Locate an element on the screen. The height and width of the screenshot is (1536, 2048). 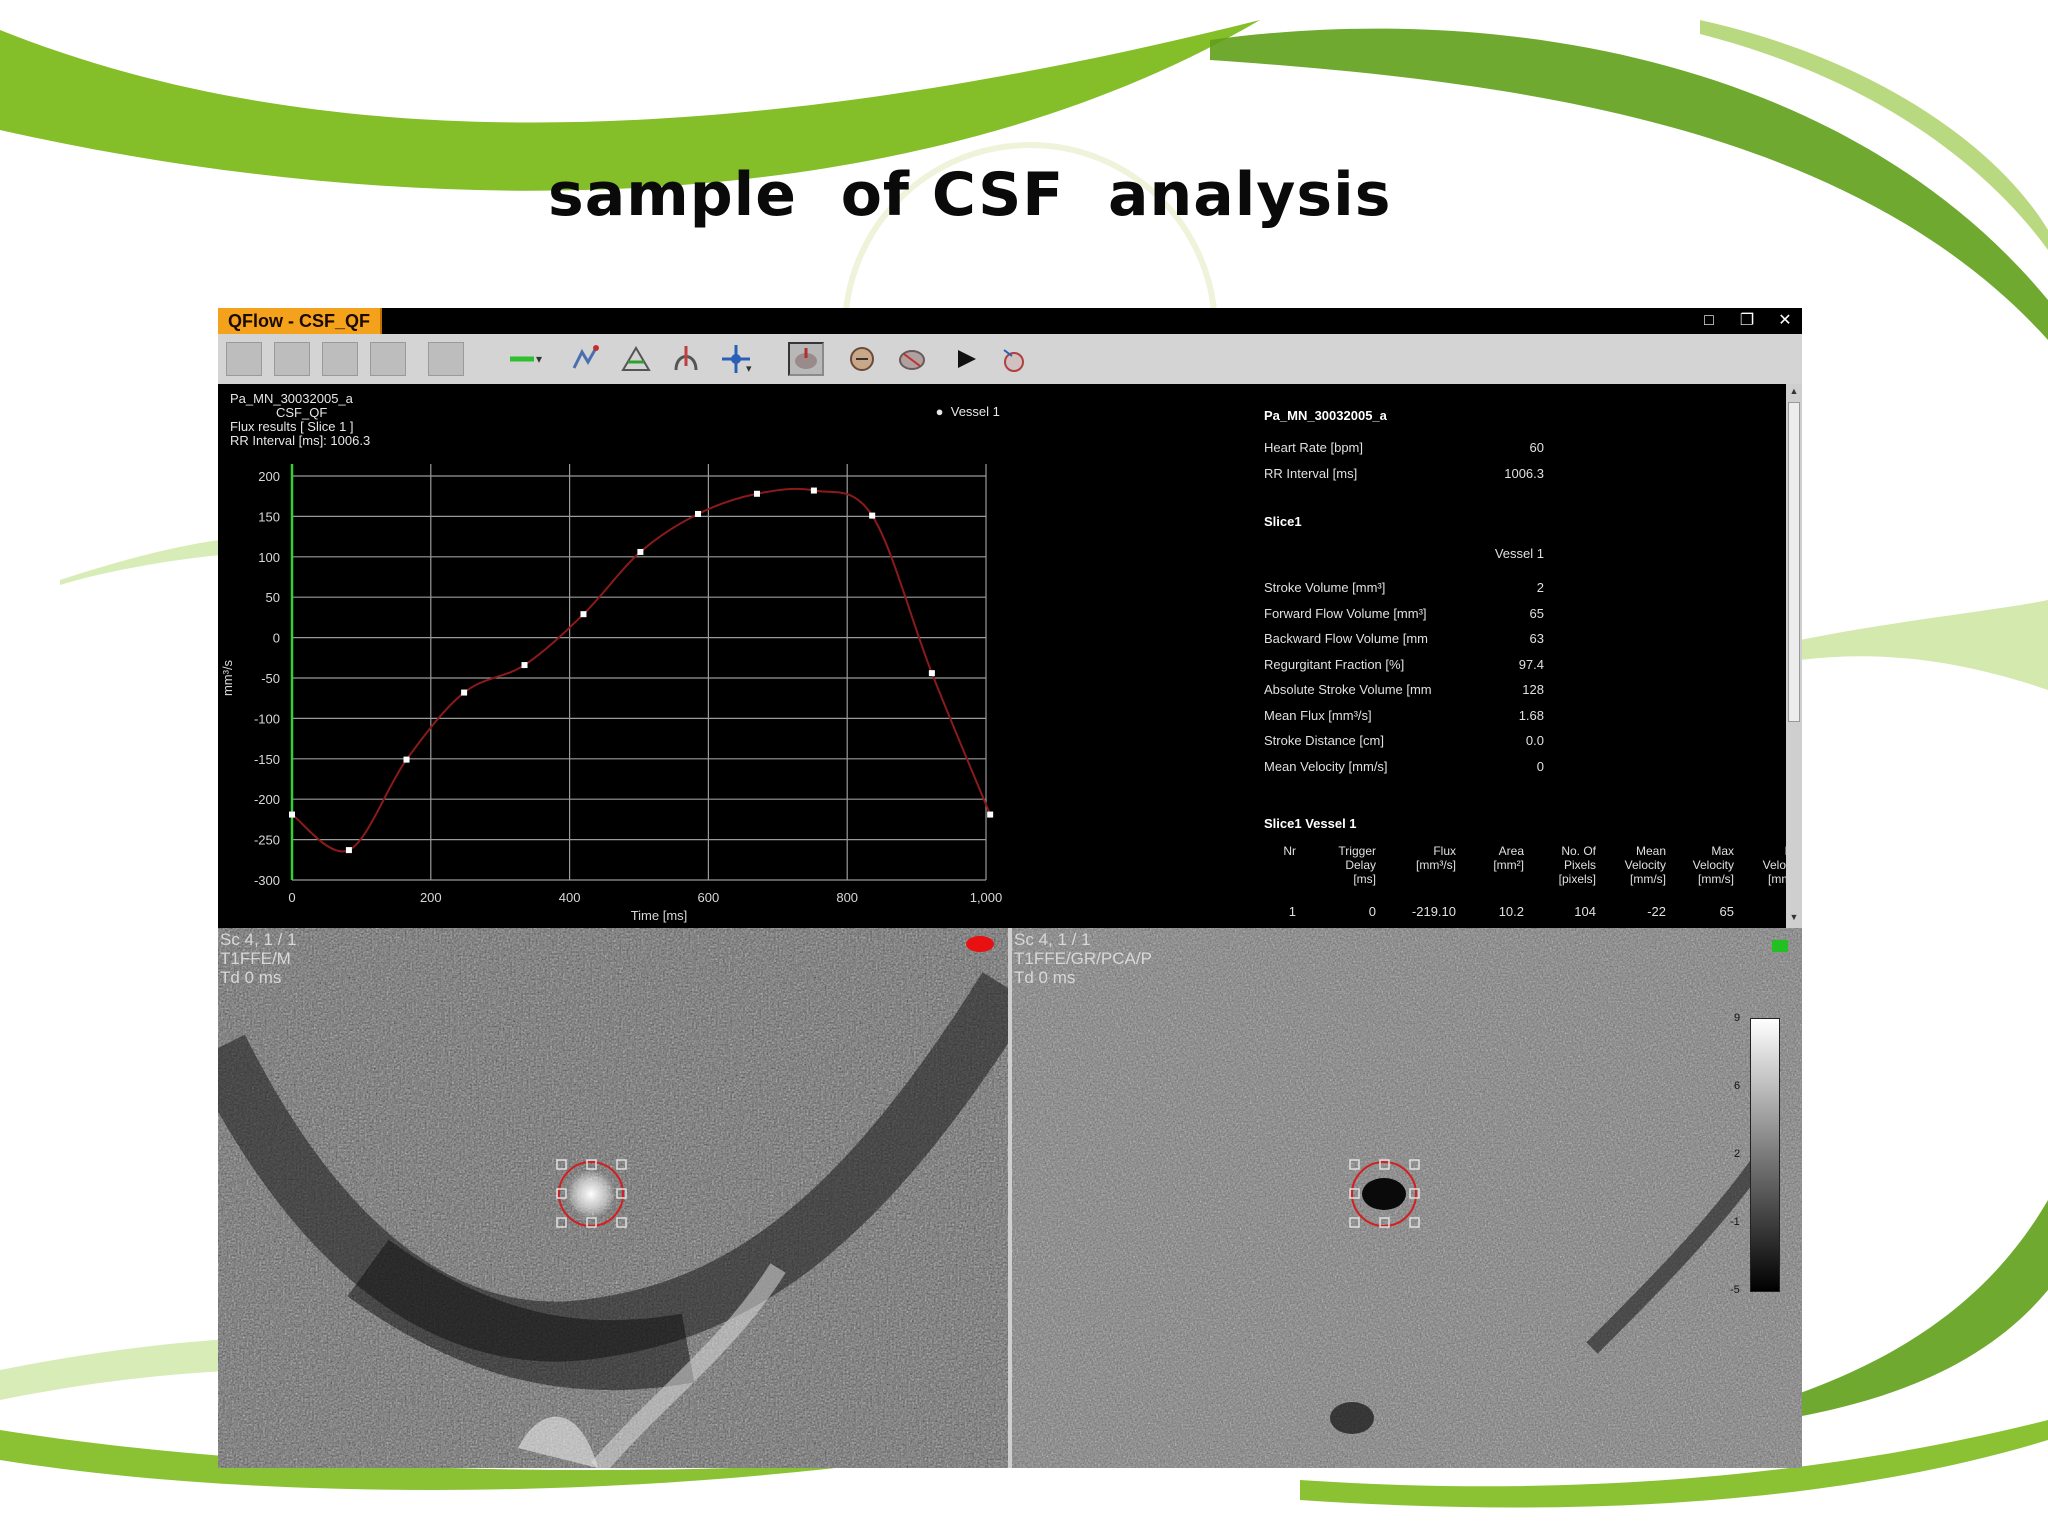
table-header: No. Of is located at coordinates (1578, 851).